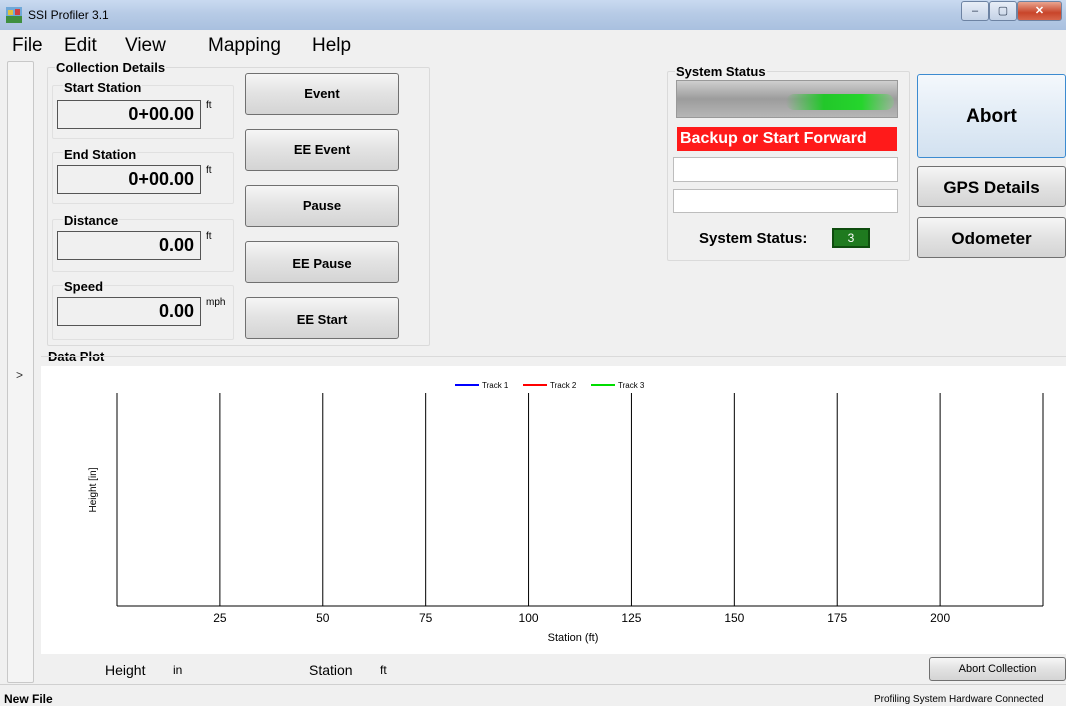  I want to click on ee-pause-button: EE Pause, so click(322, 262).